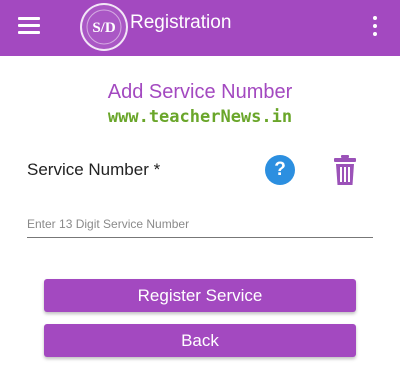 This screenshot has height=375, width=400. Describe the element at coordinates (345, 170) in the screenshot. I see `trash-icon` at that location.